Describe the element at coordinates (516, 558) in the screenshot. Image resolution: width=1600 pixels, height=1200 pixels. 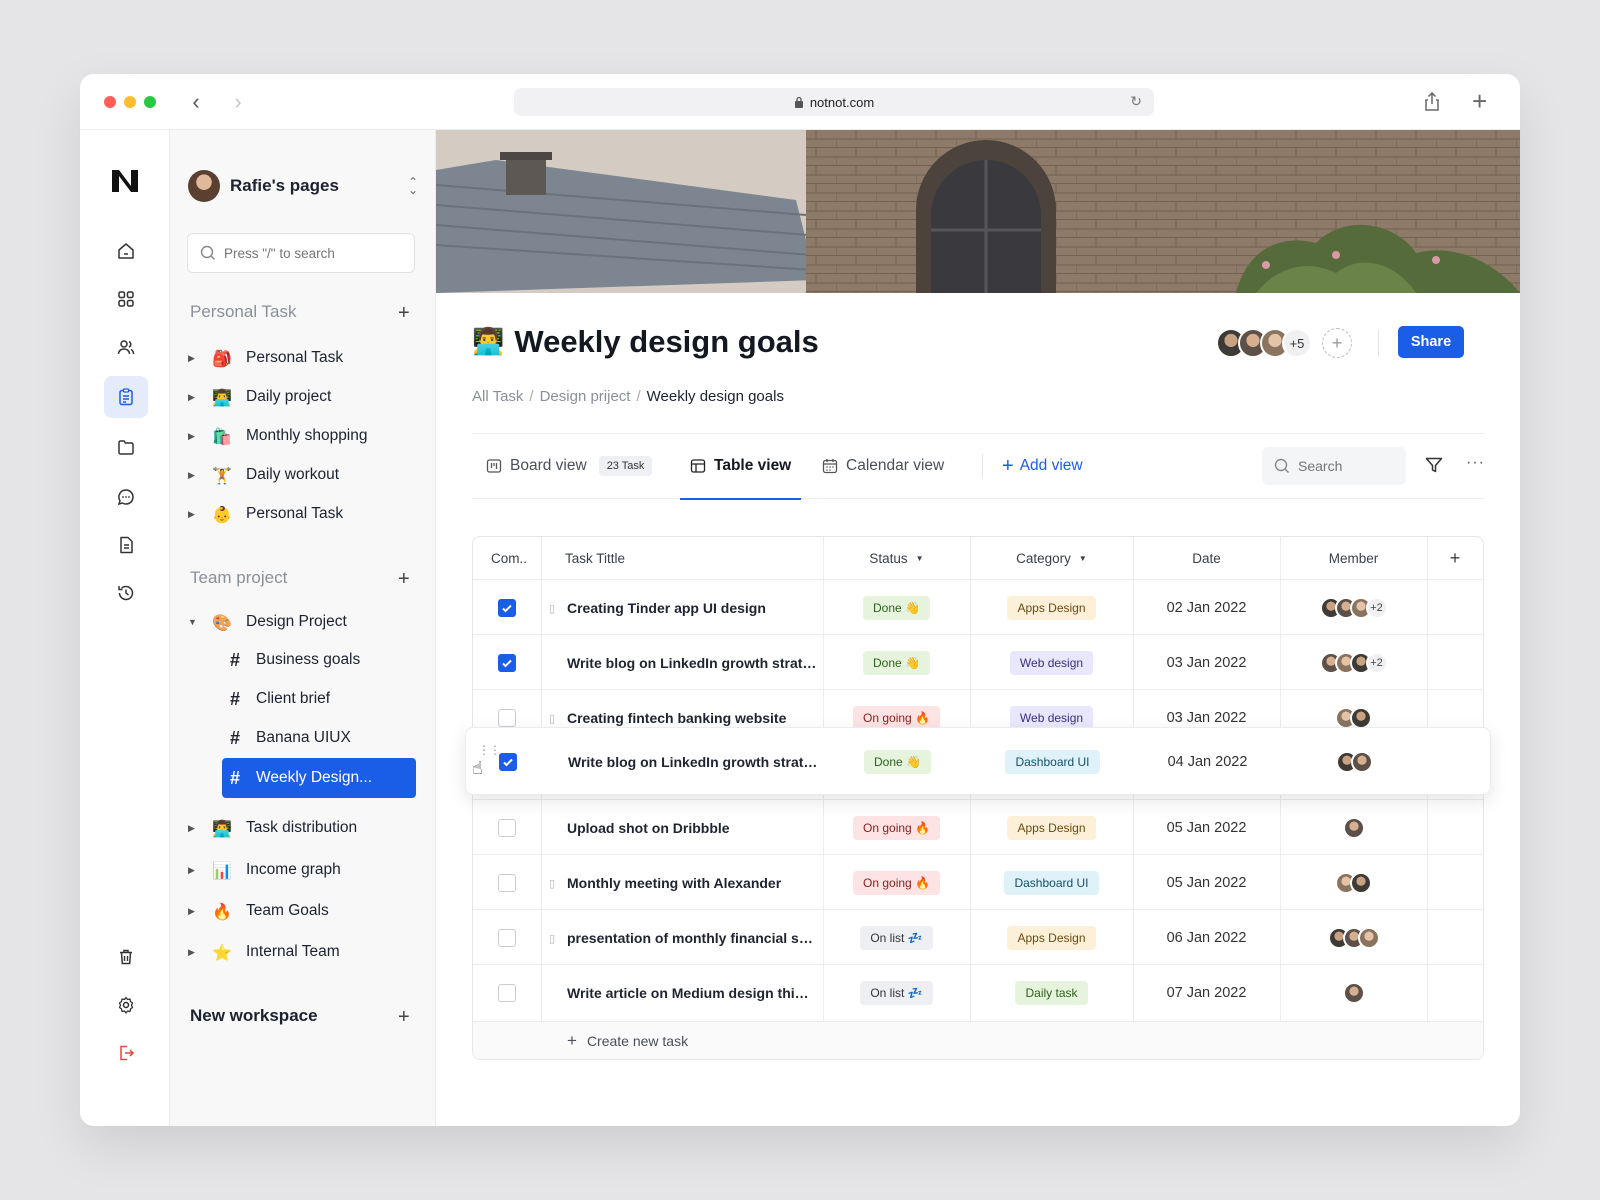
I see `header-complete: Com..` at that location.